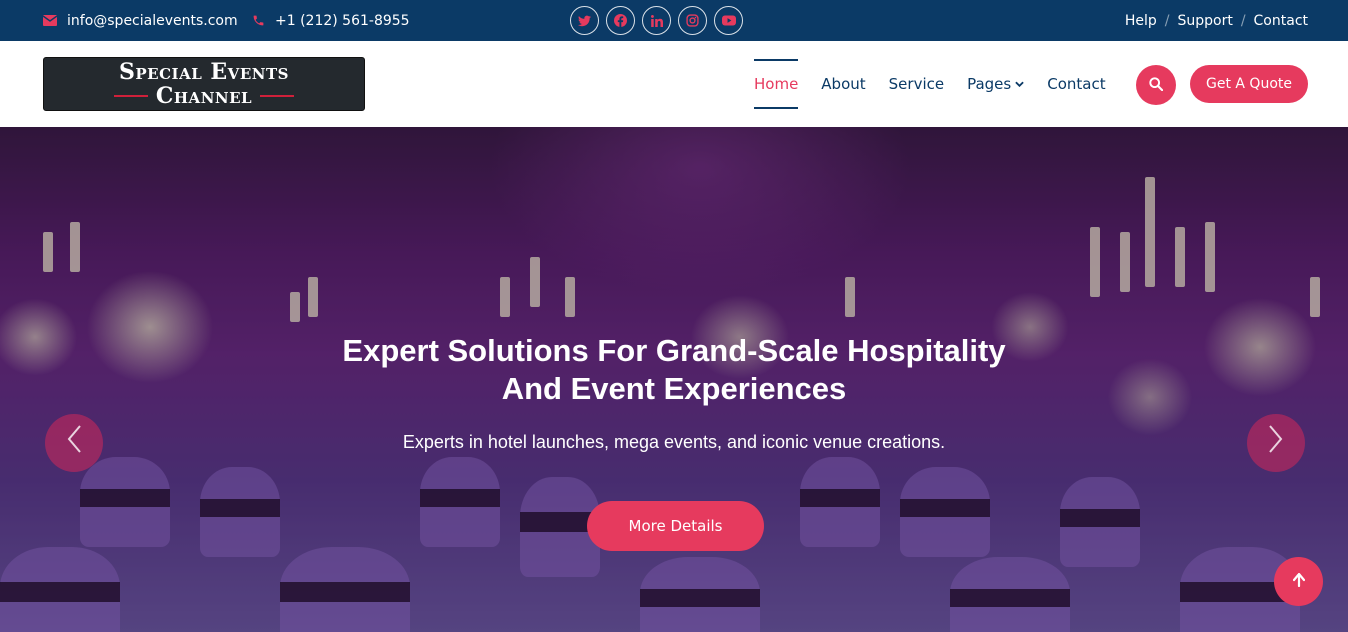  Describe the element at coordinates (989, 84) in the screenshot. I see `nav-item-pages-label: Pages` at that location.